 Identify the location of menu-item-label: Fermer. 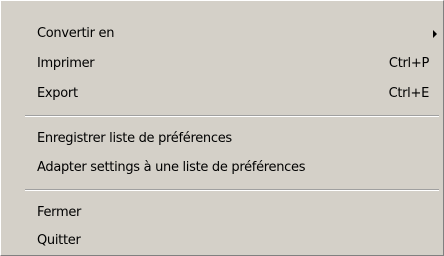
(59, 212).